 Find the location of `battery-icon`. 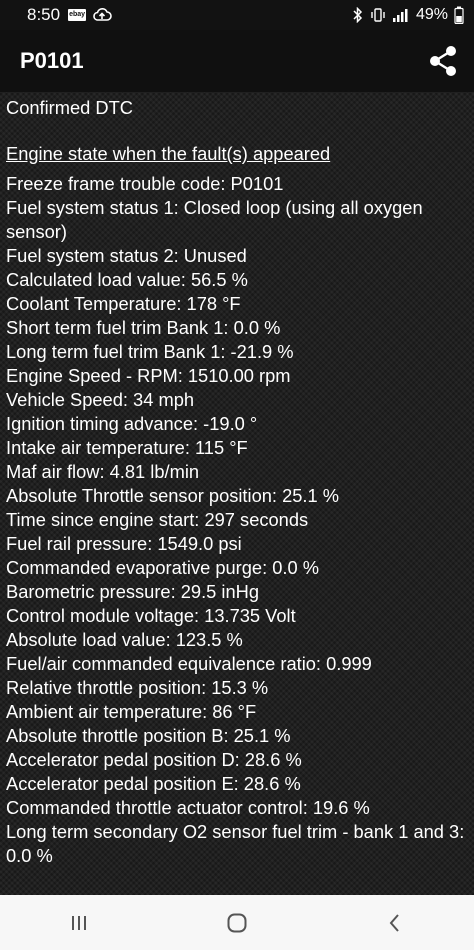

battery-icon is located at coordinates (459, 15).